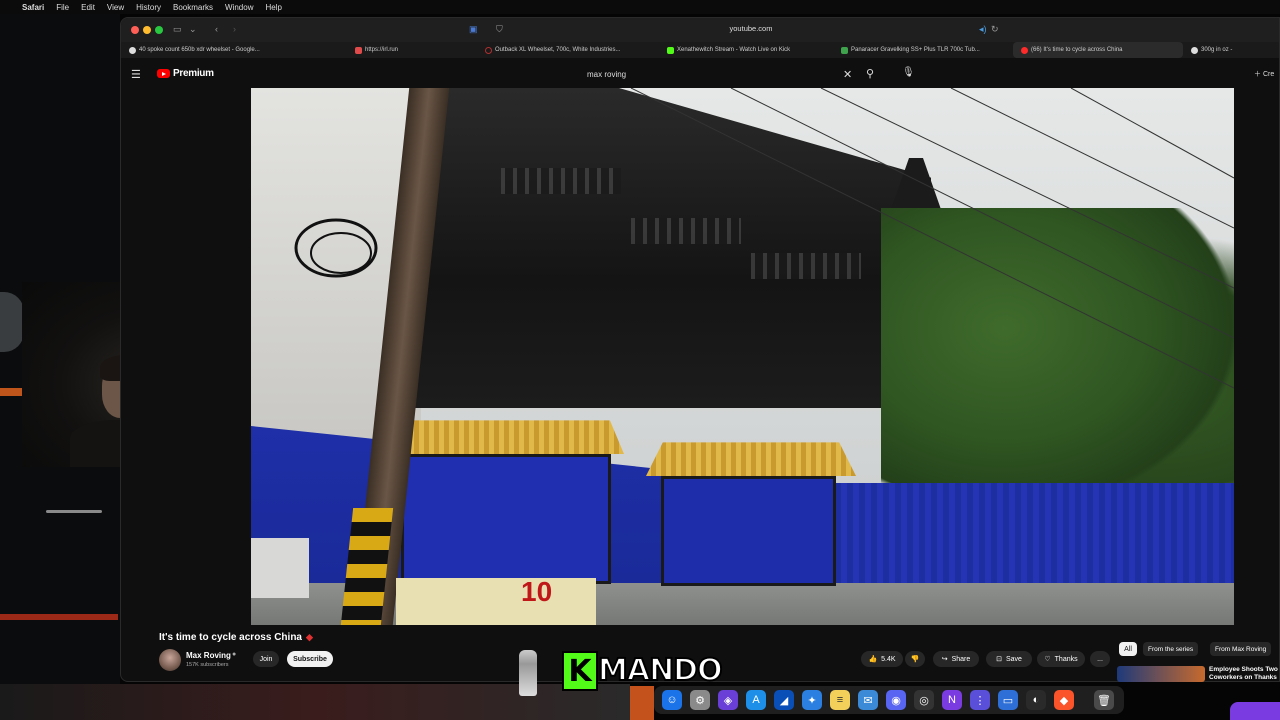 The width and height of the screenshot is (1280, 720). What do you see at coordinates (310, 659) in the screenshot?
I see `subscribe-button: Subscribe` at bounding box center [310, 659].